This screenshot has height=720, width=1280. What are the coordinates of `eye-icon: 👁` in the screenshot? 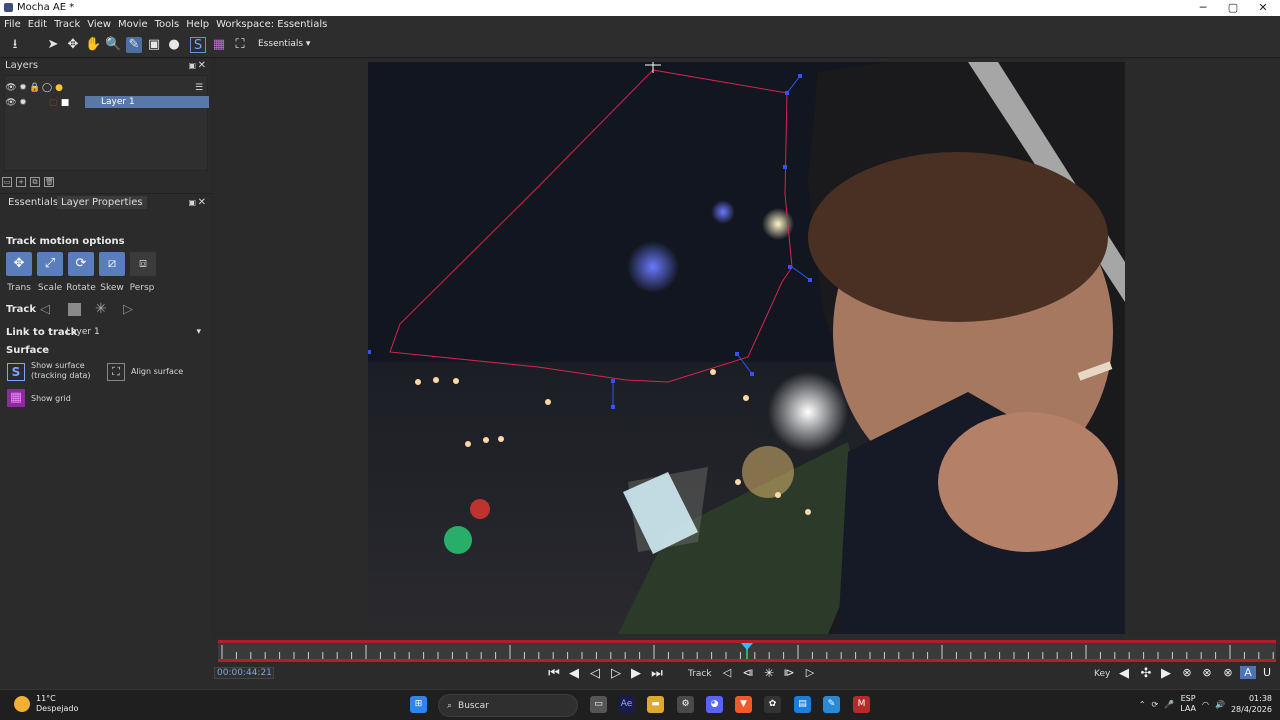 It's located at (11, 88).